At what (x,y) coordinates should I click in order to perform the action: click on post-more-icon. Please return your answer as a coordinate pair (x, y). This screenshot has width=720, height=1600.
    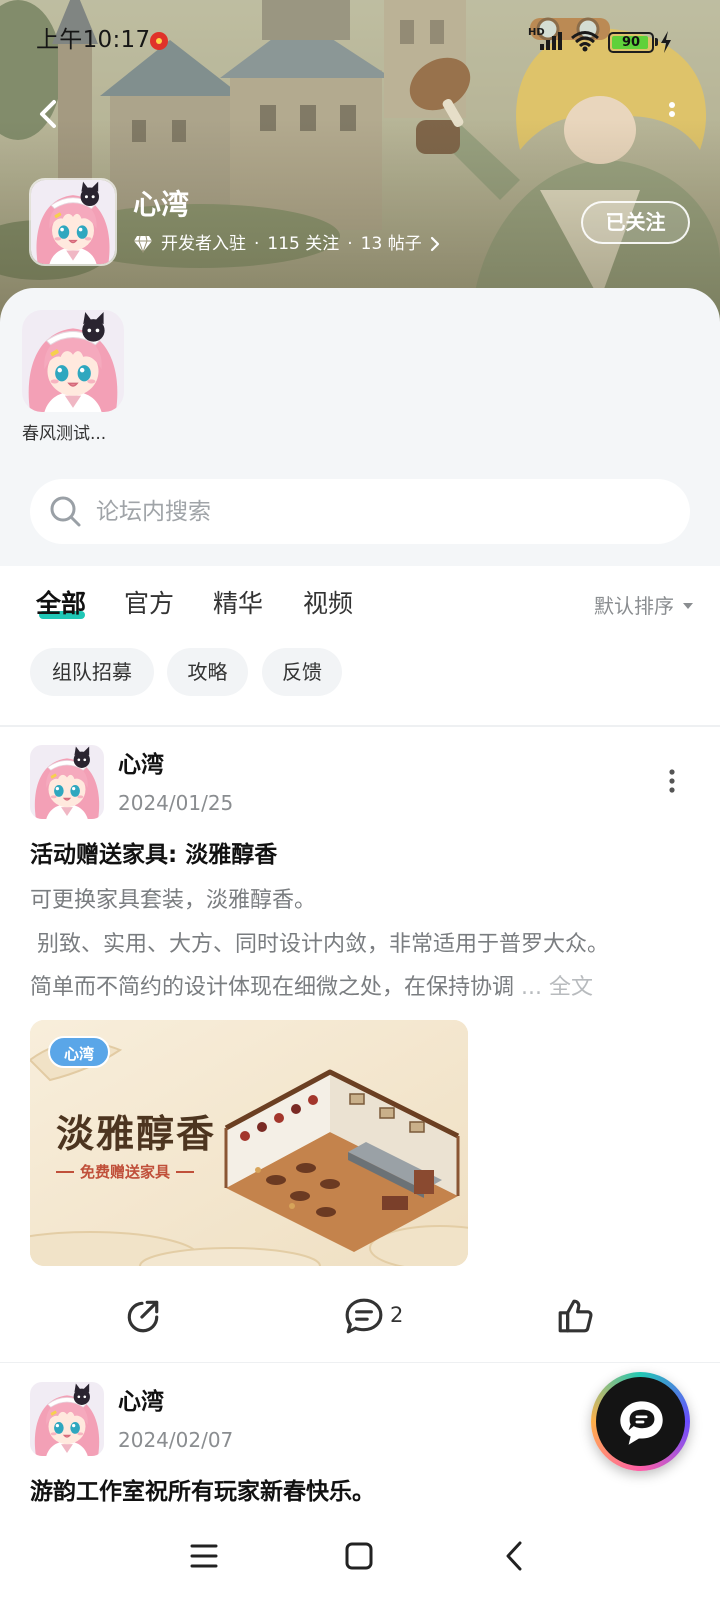
    Looking at the image, I should click on (672, 781).